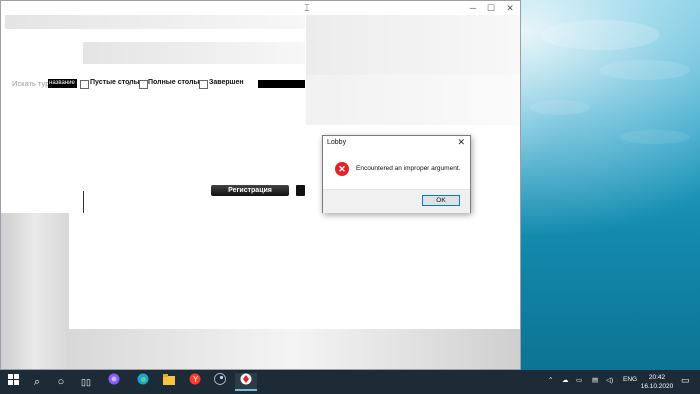  I want to click on yandex-browser-icon: Y, so click(195, 382).